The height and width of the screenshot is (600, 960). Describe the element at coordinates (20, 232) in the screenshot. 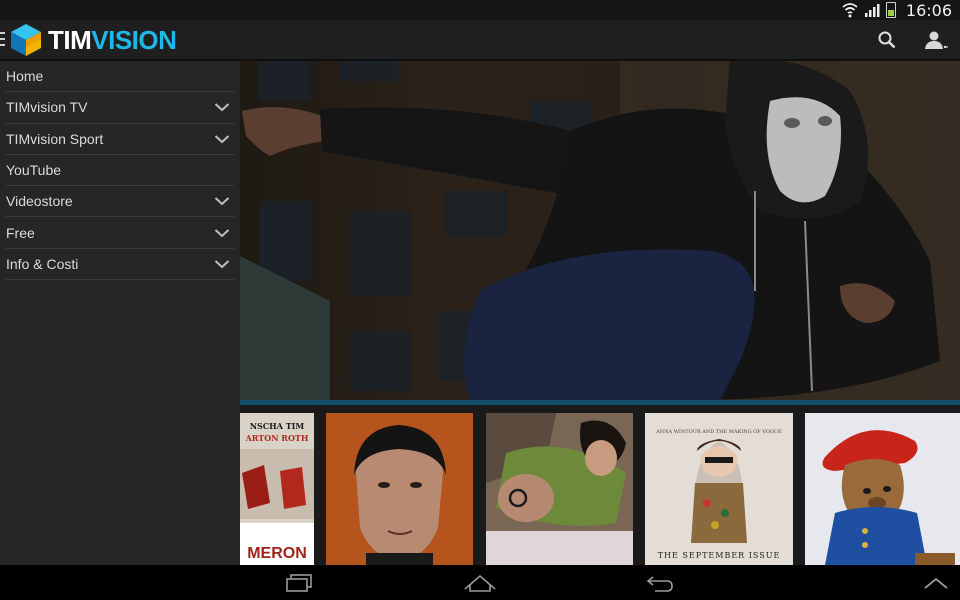

I see `drawer-item-label: Free` at that location.